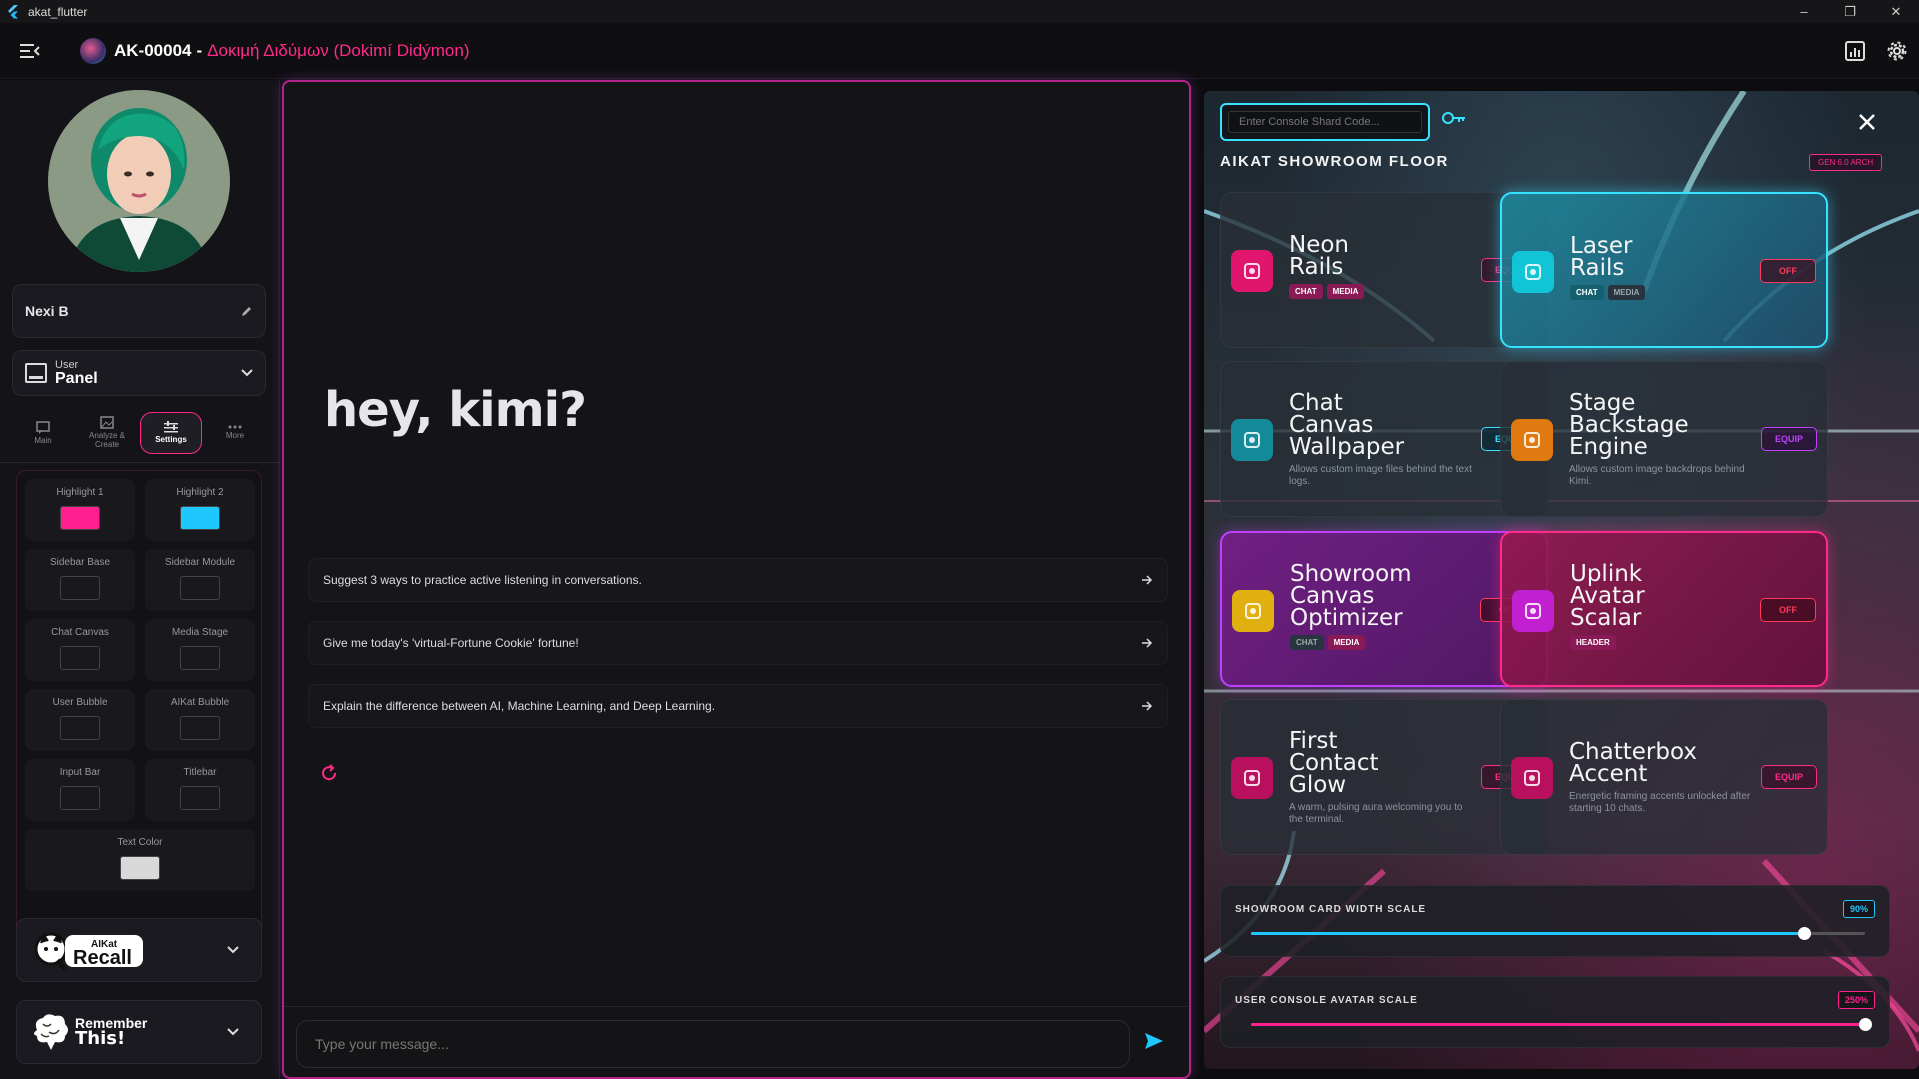 The image size is (1919, 1079). What do you see at coordinates (1608, 292) in the screenshot?
I see `card-tags: CHAT MEDIA` at bounding box center [1608, 292].